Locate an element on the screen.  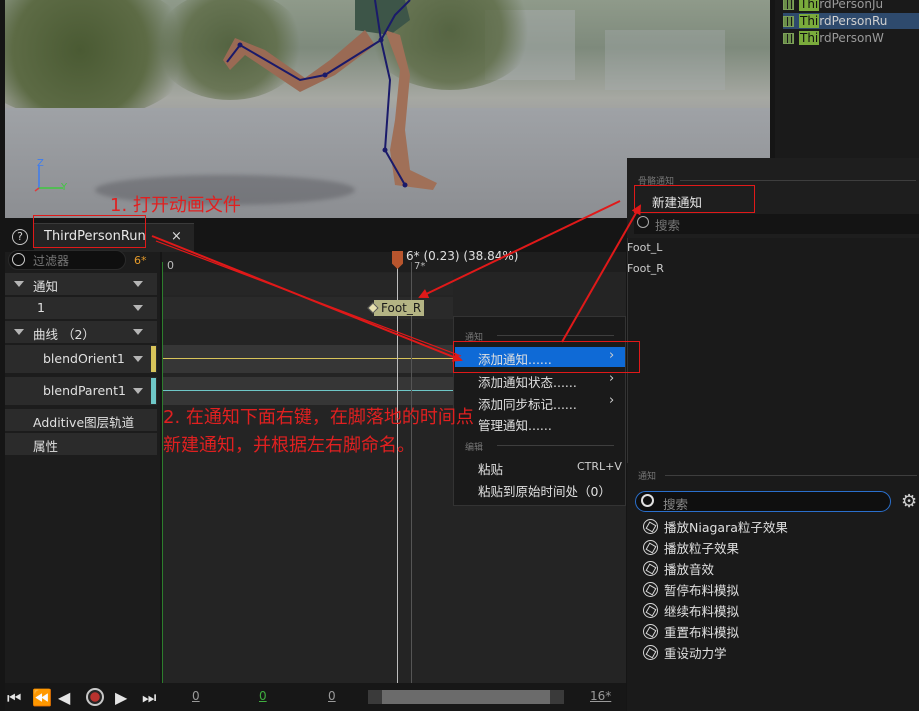
menu-item-paste: 粘贴 is located at coordinates (490, 468).